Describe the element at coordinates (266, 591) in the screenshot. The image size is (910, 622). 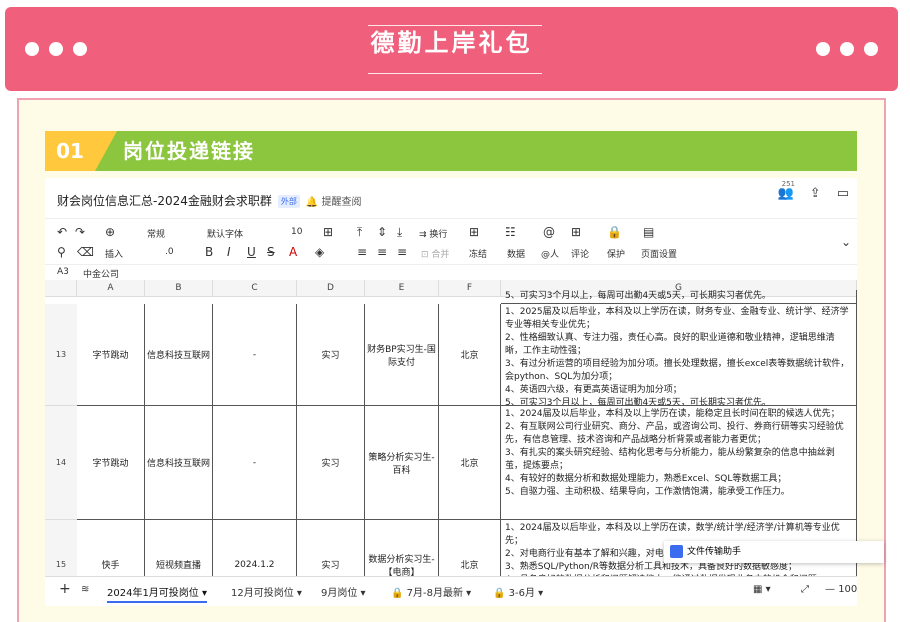
I see `tab-dec: 12月可投岗位 ▾` at that location.